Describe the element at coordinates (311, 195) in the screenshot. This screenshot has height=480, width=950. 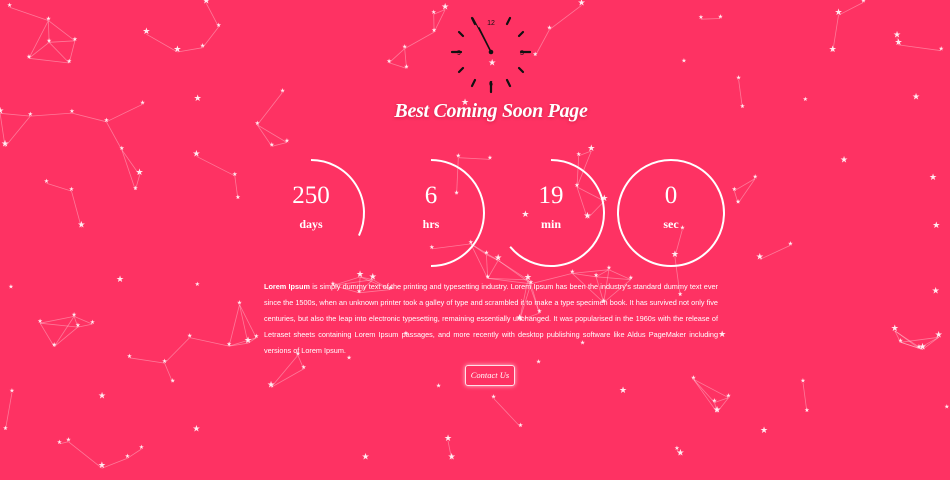
I see `countdown-days-value: 250` at that location.